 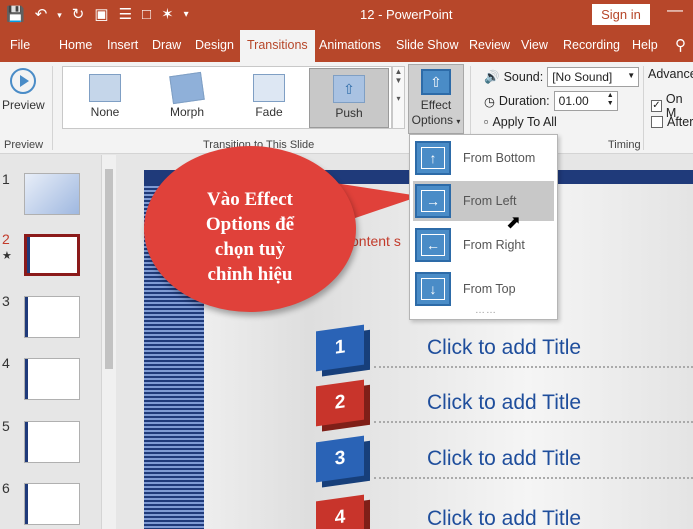 What do you see at coordinates (458, 121) in the screenshot?
I see `dropdown-icon: ▾` at bounding box center [458, 121].